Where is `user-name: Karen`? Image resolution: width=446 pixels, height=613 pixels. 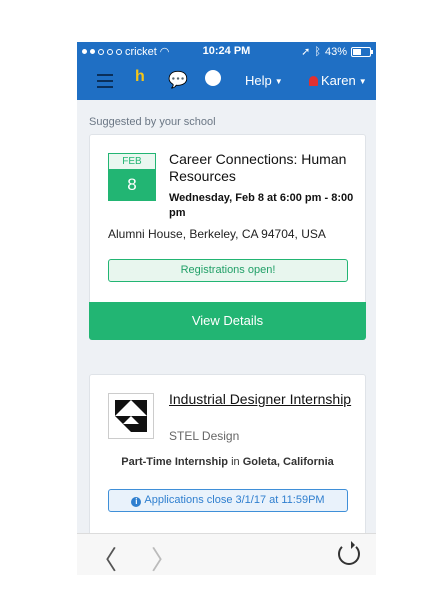
user-name: Karen is located at coordinates (338, 80).